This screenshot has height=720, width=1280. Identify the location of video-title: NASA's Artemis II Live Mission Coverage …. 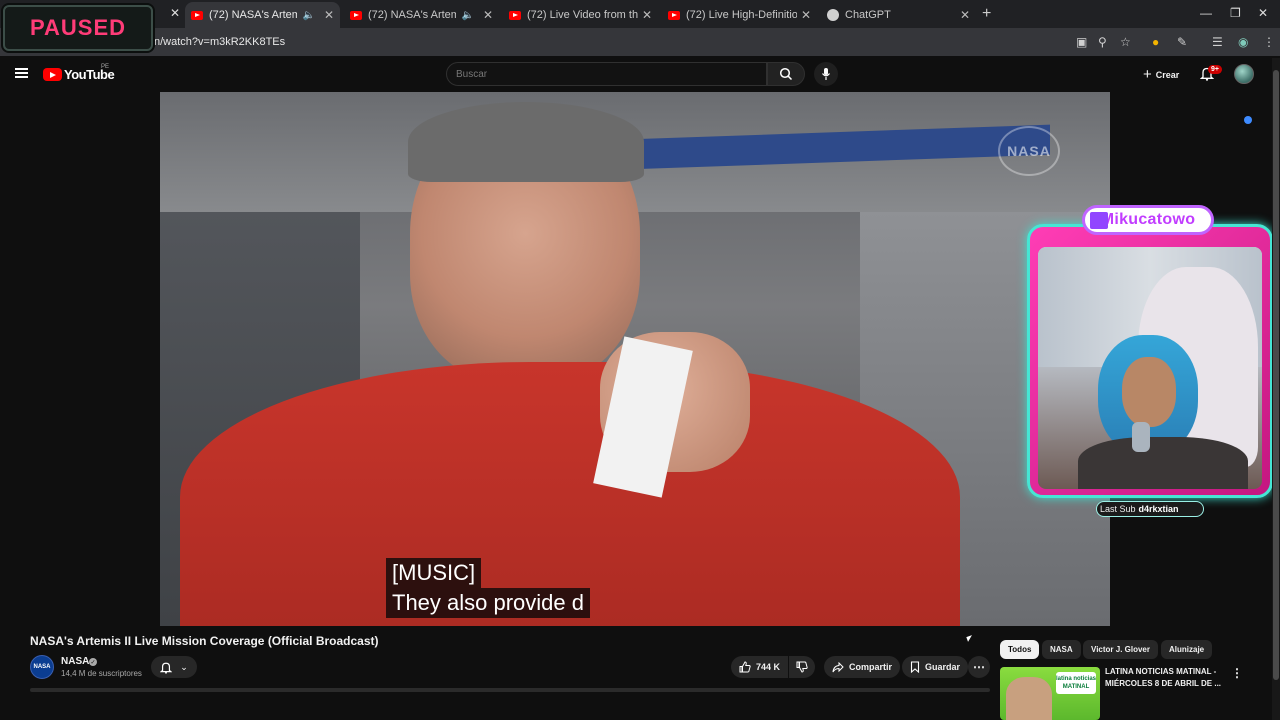
(204, 641).